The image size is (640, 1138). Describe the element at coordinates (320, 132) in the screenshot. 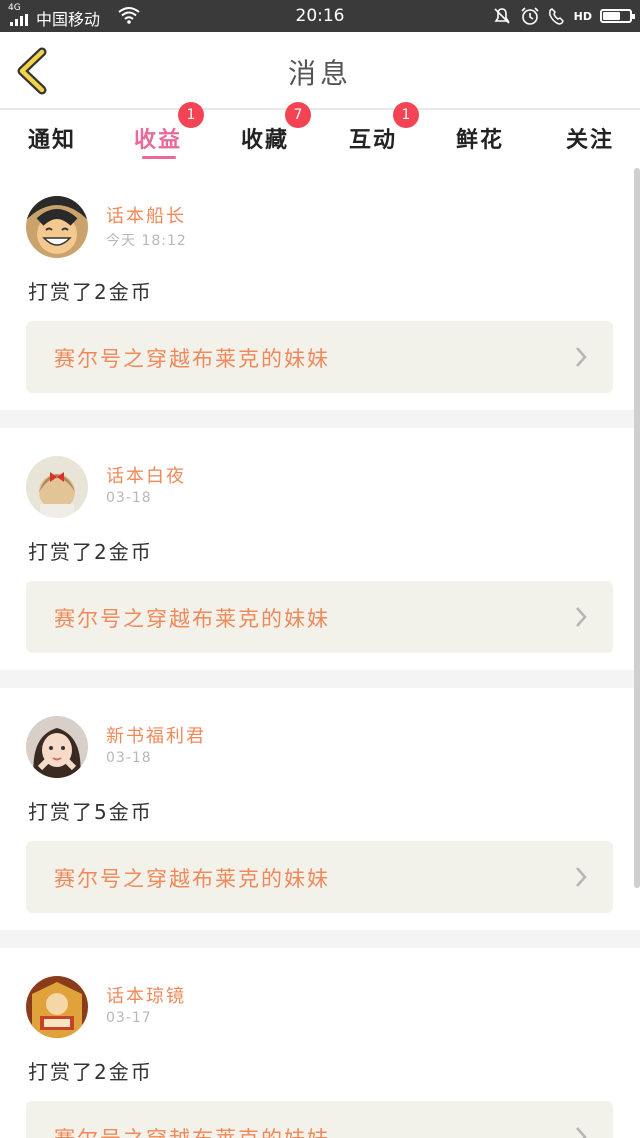

I see `tab-bar: 通知 收益 1 收藏 7 互动 1 鲜花 关注` at that location.